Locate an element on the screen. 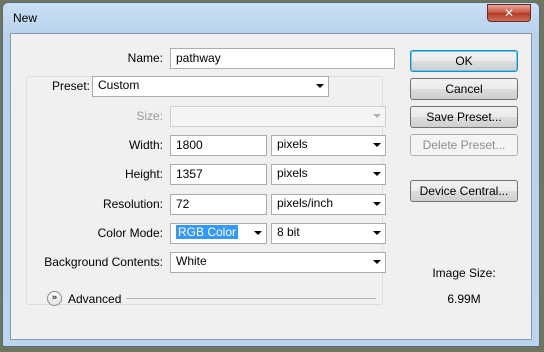  resolution-input: 72 is located at coordinates (218, 204).